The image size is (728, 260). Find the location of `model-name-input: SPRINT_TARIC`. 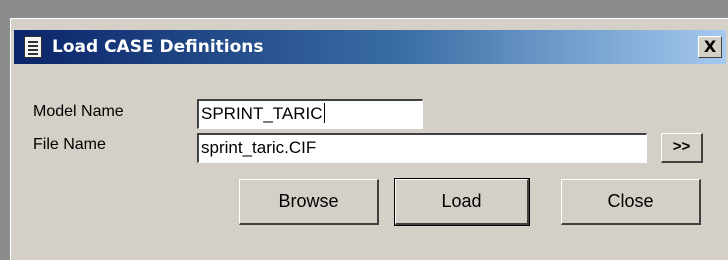

model-name-input: SPRINT_TARIC is located at coordinates (310, 114).